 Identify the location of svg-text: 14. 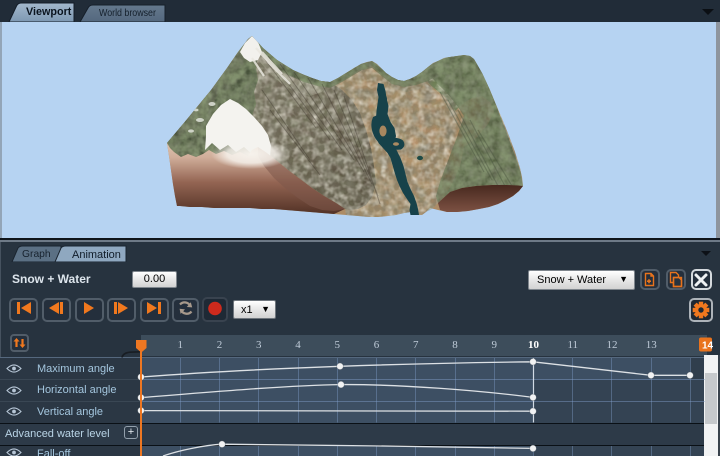
(708, 346).